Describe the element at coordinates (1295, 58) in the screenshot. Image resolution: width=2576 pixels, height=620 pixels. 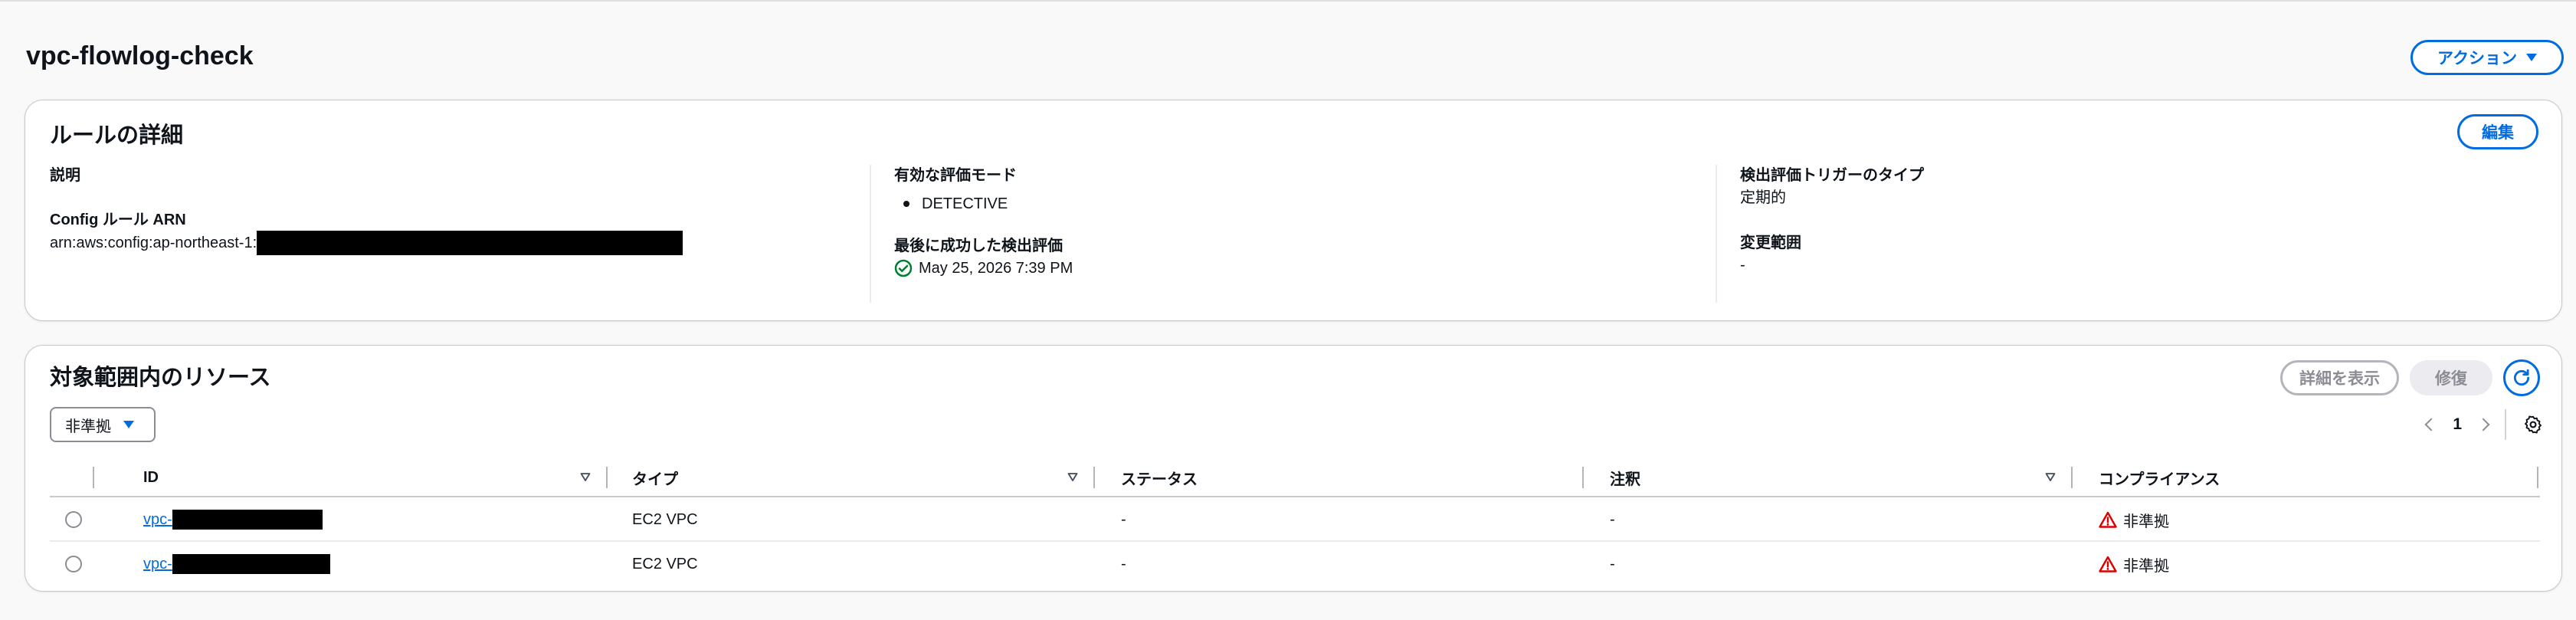
I see `page-header: vpc-flowlog-check アクション` at that location.